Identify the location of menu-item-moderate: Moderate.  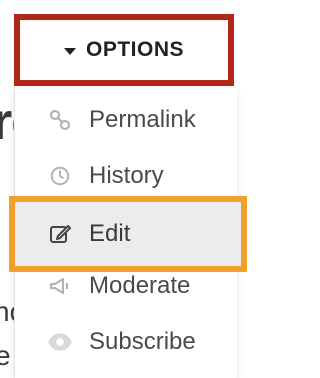
(126, 286).